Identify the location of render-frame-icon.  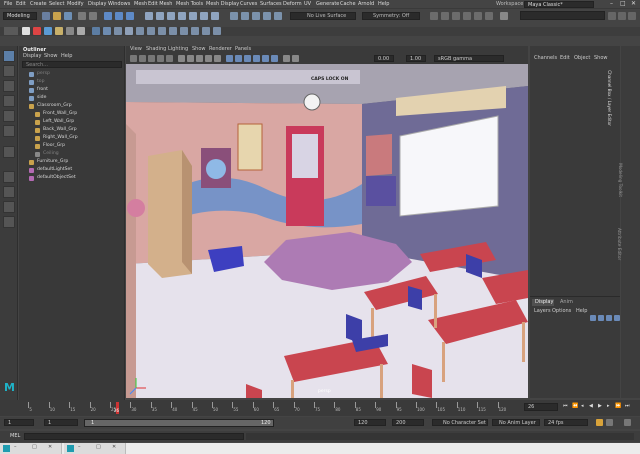
(445, 16).